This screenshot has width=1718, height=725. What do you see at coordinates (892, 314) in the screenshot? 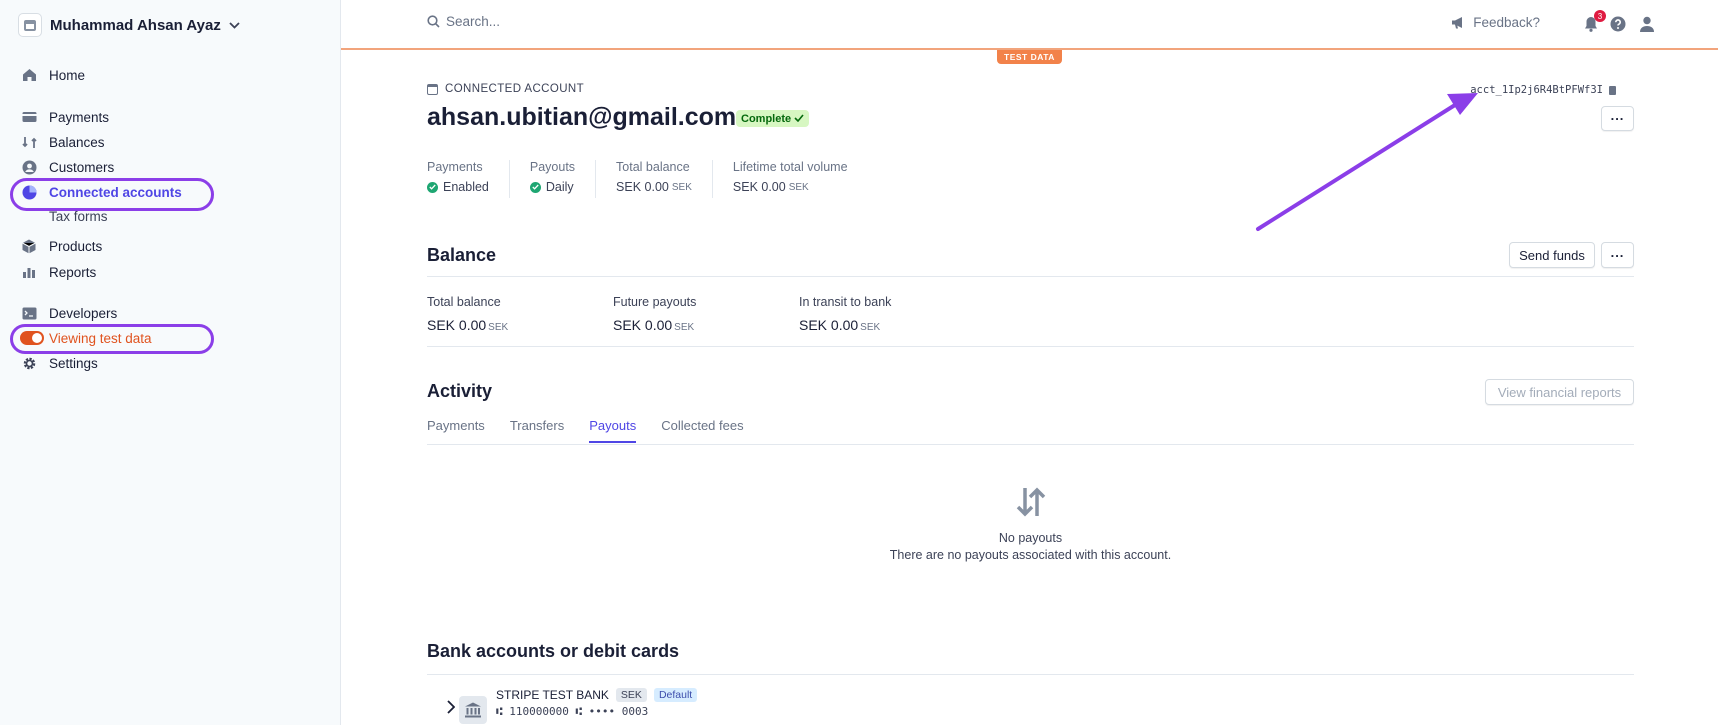
I see `balance-in-transit: In transit to bank SEK 0.00 SEK` at bounding box center [892, 314].